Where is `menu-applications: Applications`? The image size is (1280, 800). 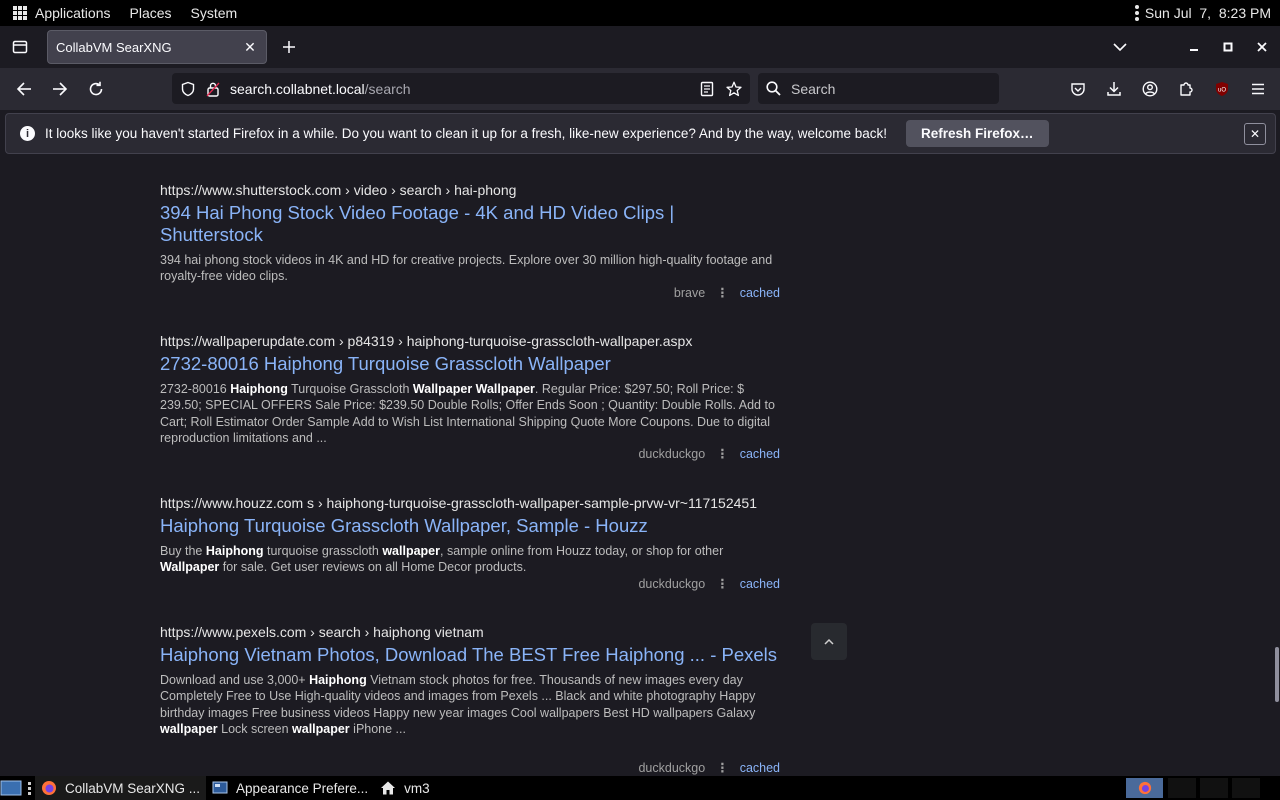
menu-applications: Applications is located at coordinates (73, 13).